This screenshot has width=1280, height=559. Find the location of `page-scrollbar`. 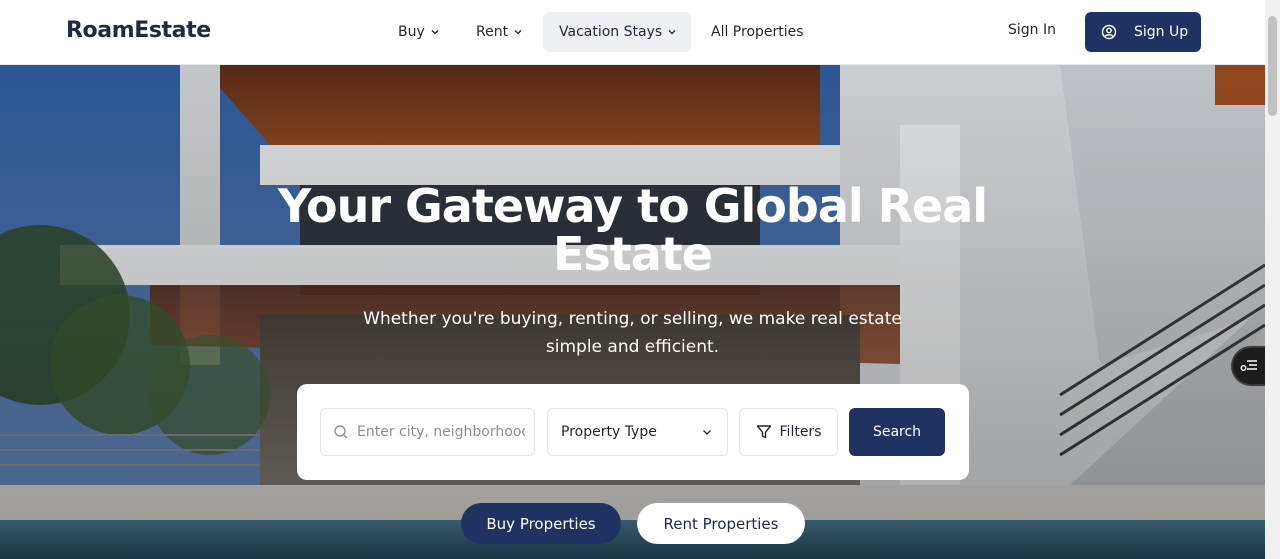

page-scrollbar is located at coordinates (1272, 279).